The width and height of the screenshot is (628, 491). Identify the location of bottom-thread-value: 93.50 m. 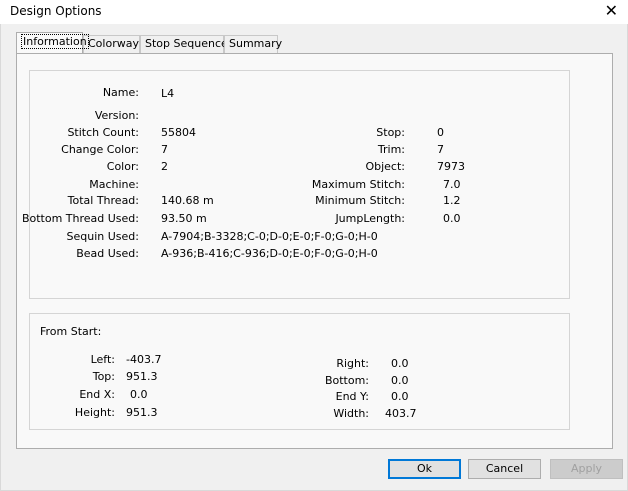
(184, 218).